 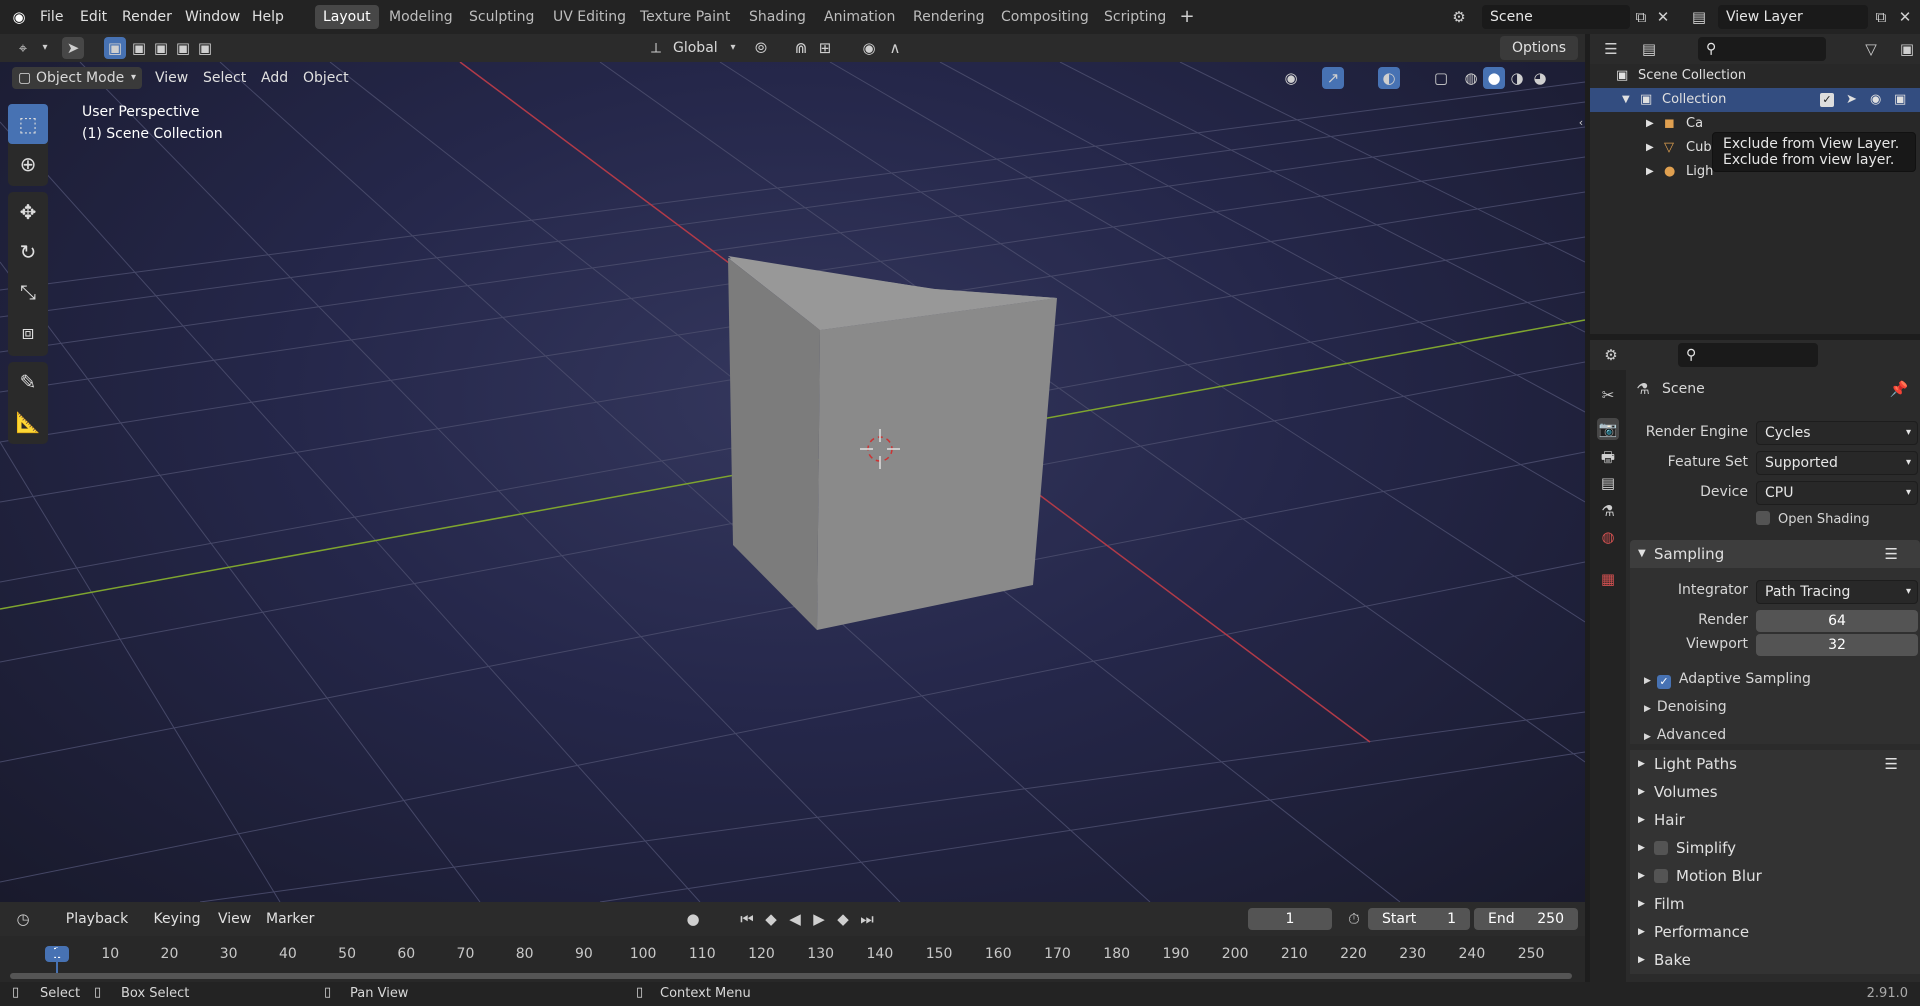 I want to click on adaptive-sampling-checkbox: ✓, so click(x=1663, y=682).